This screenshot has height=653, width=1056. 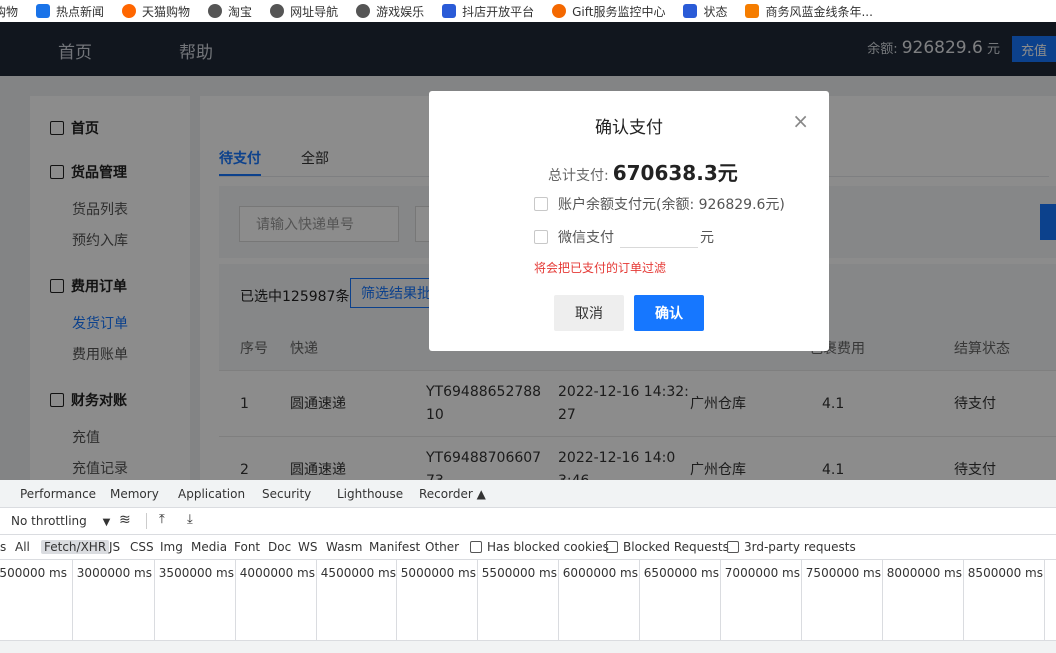 What do you see at coordinates (171, 547) in the screenshot?
I see `filter-img: Img` at bounding box center [171, 547].